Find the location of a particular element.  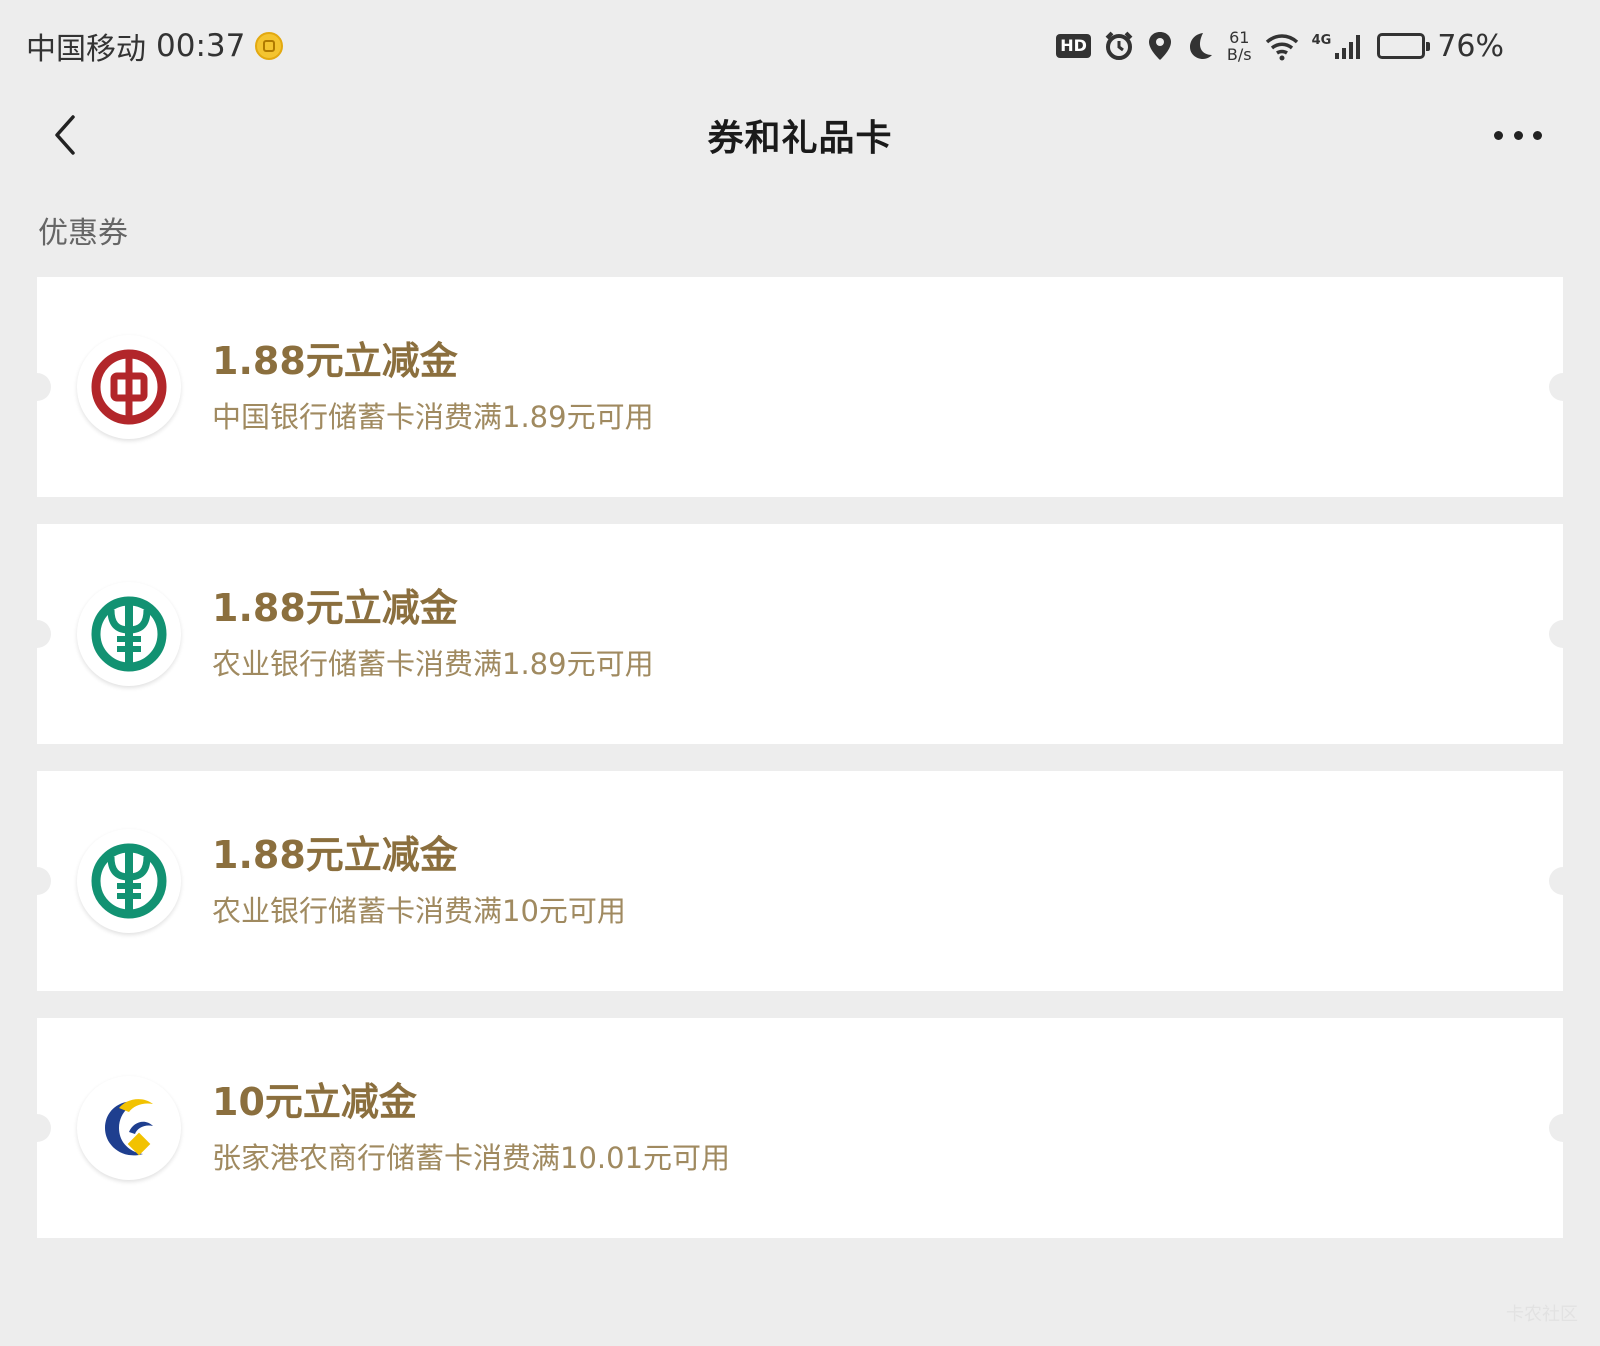

battery-icon is located at coordinates (1404, 46).